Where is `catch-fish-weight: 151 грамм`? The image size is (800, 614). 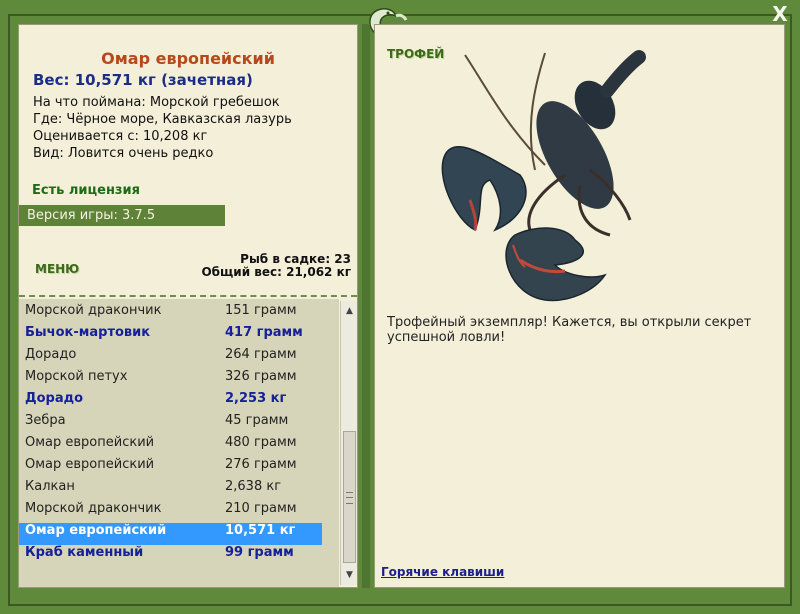
catch-fish-weight: 151 грамм is located at coordinates (261, 310).